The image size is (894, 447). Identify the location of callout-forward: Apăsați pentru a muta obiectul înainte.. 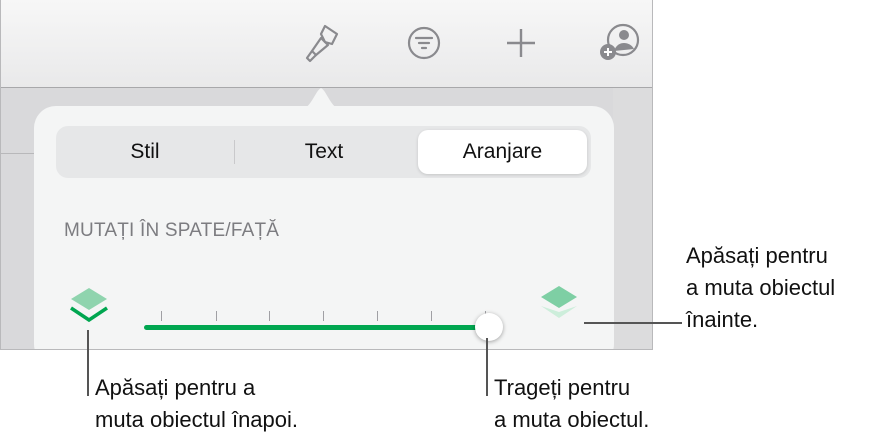
(760, 288).